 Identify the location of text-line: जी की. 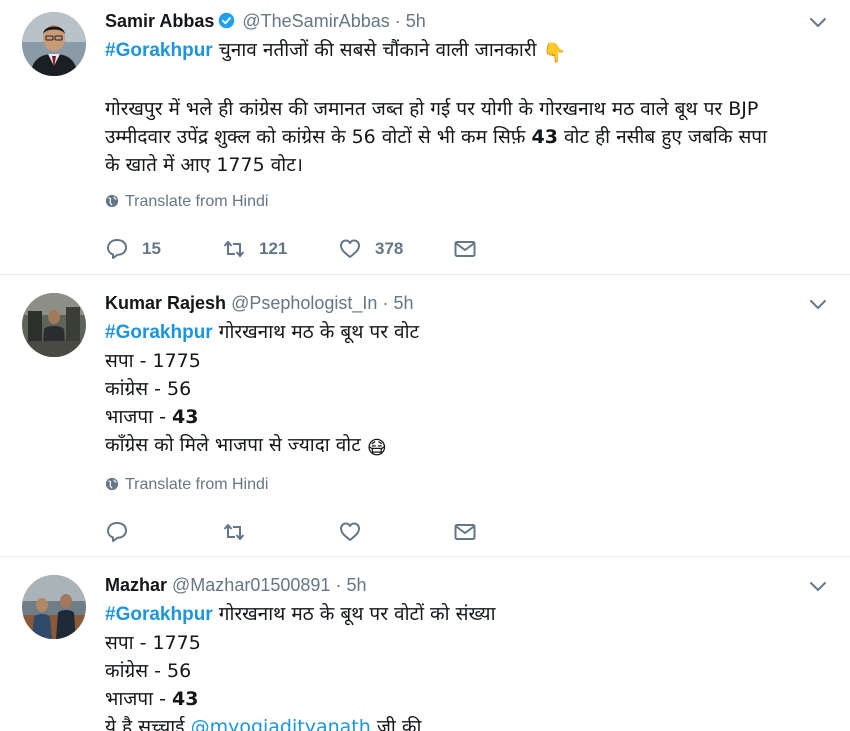
(396, 723).